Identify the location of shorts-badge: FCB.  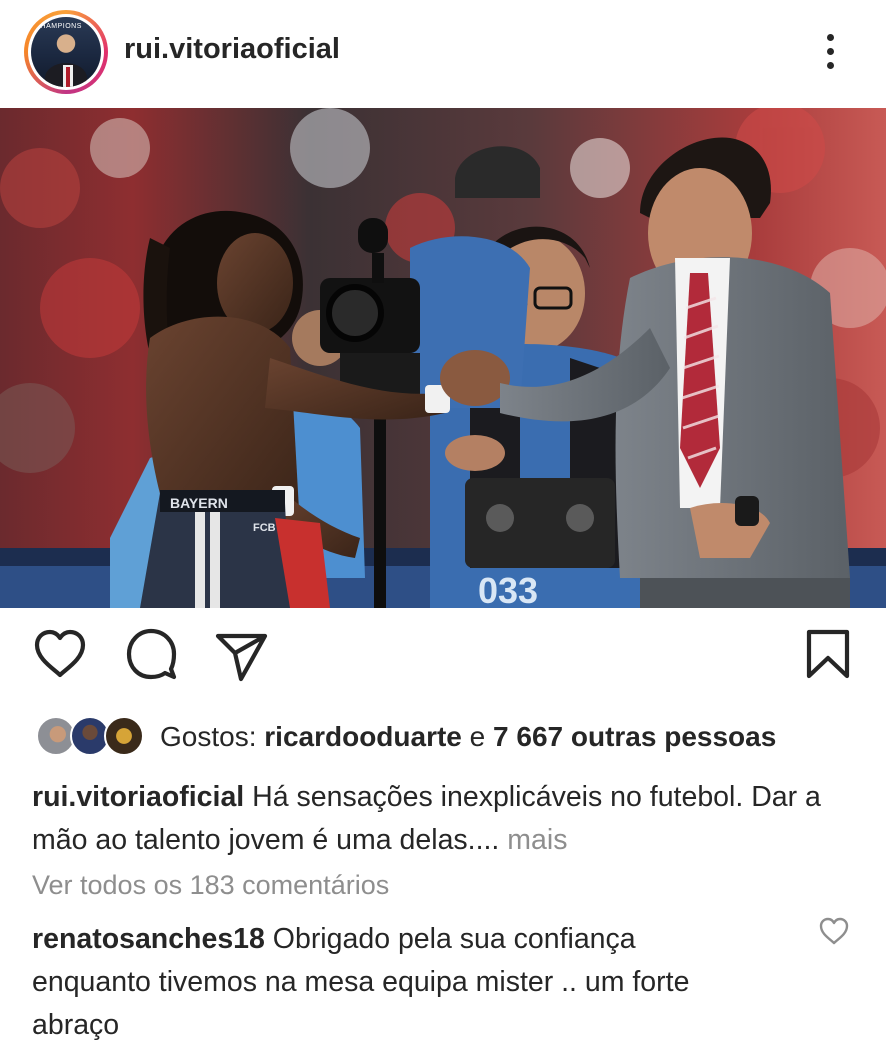
(264, 528).